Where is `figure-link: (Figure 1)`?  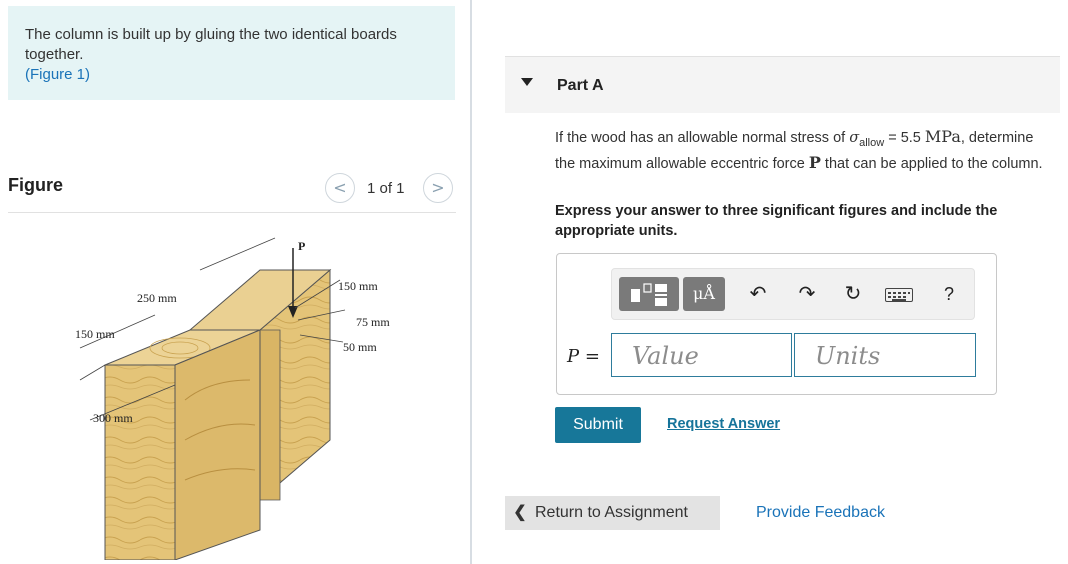
figure-link: (Figure 1) is located at coordinates (57, 74).